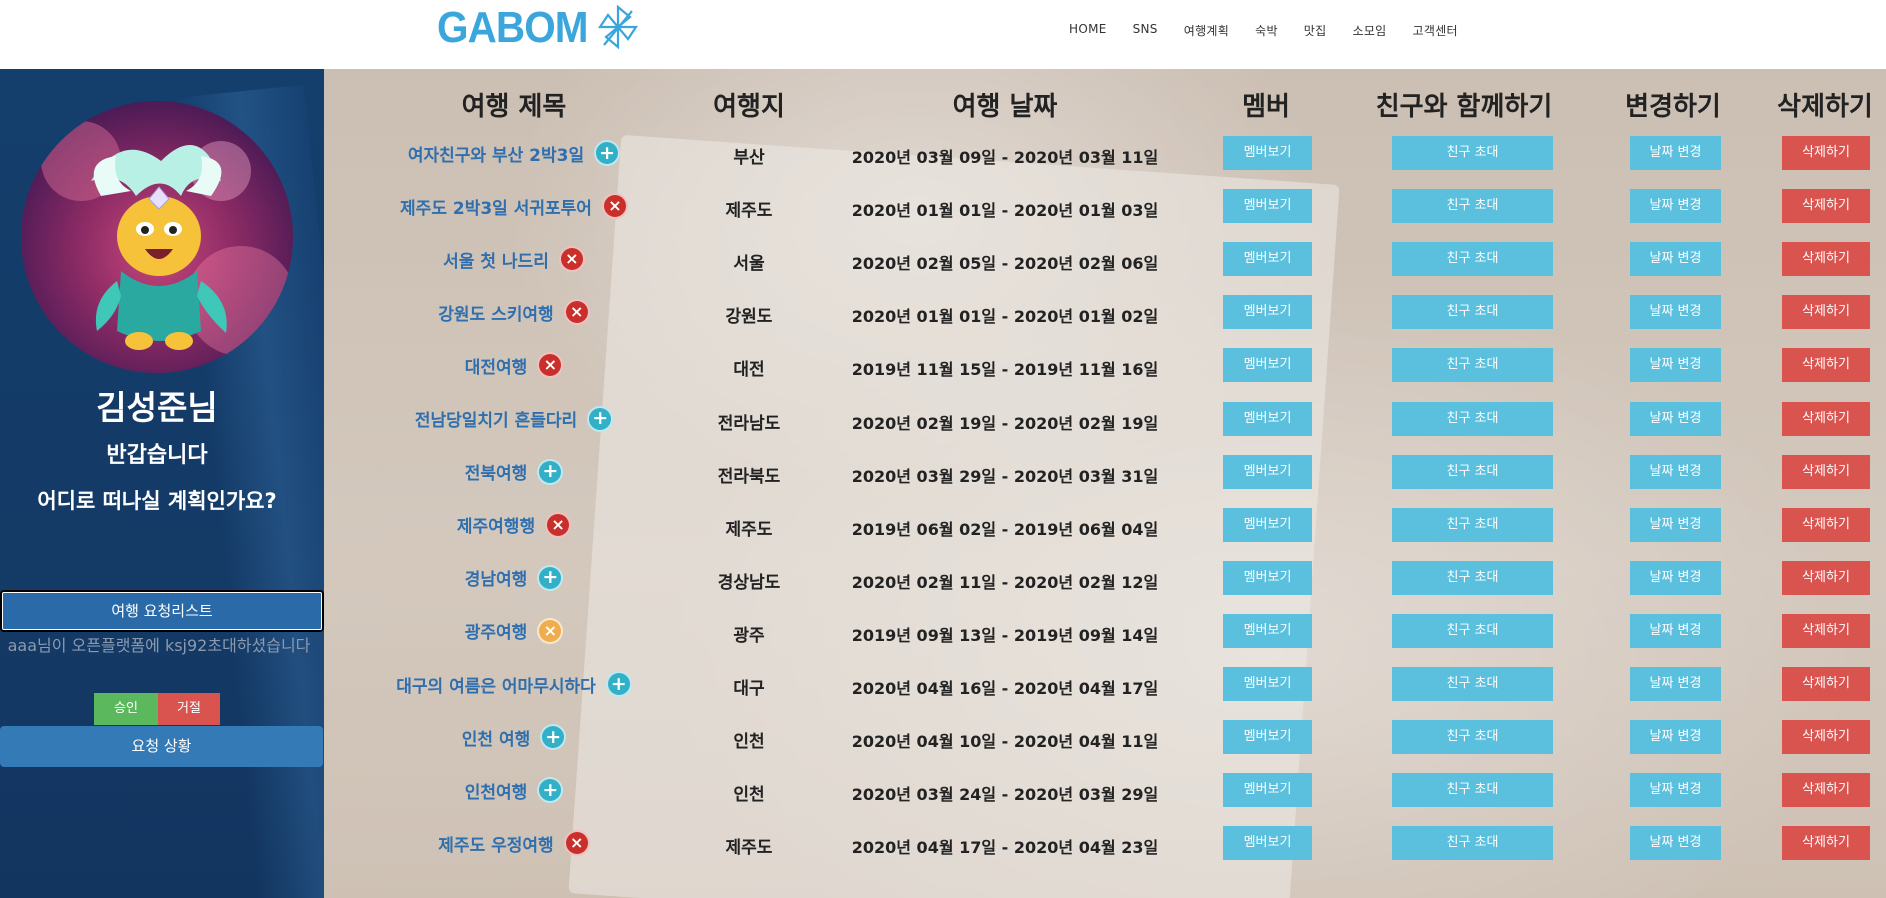  Describe the element at coordinates (496, 524) in the screenshot. I see `trip-title-link: 제주여행행` at that location.